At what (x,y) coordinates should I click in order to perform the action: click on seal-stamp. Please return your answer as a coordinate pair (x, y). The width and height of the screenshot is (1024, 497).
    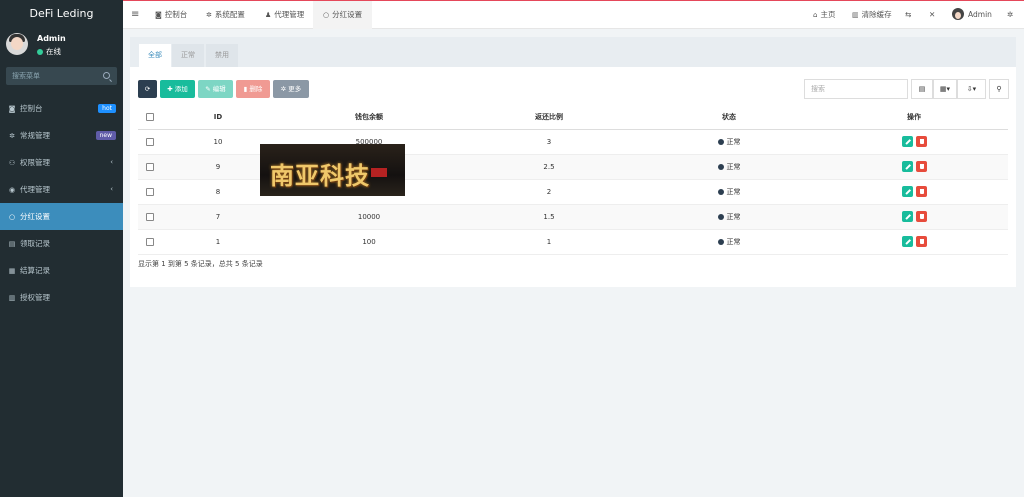
    Looking at the image, I should click on (379, 172).